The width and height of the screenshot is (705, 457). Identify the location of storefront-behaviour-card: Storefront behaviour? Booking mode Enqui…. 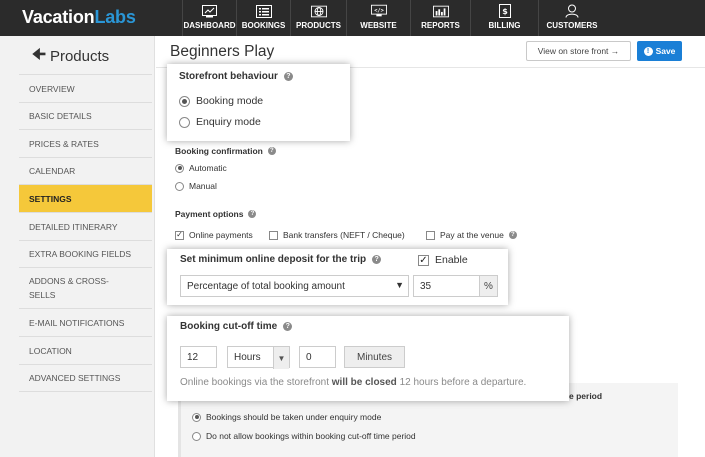
(258, 102).